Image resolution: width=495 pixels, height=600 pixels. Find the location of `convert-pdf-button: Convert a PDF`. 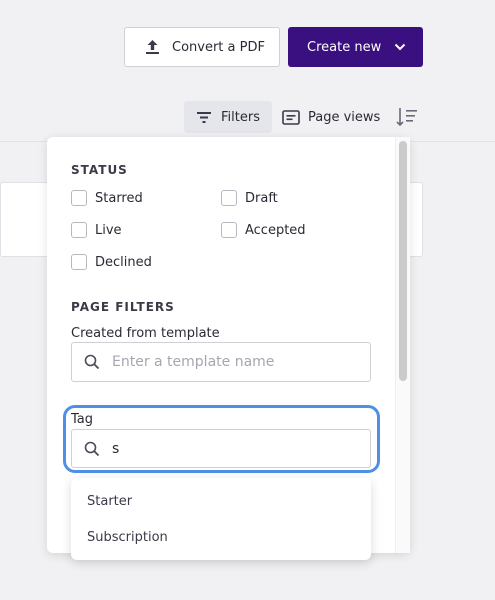

convert-pdf-button: Convert a PDF is located at coordinates (202, 47).